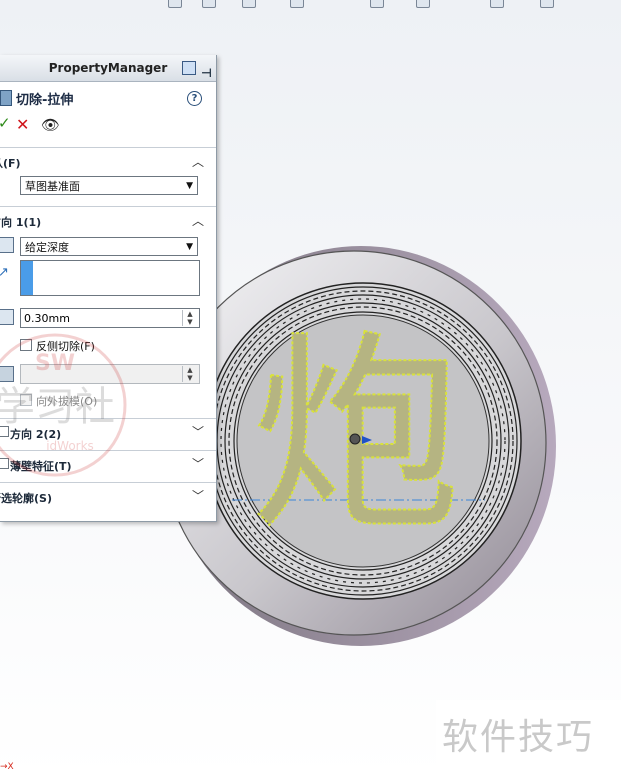  I want to click on thin-feature-section-header: 薄壁特征(T), so click(41, 466).